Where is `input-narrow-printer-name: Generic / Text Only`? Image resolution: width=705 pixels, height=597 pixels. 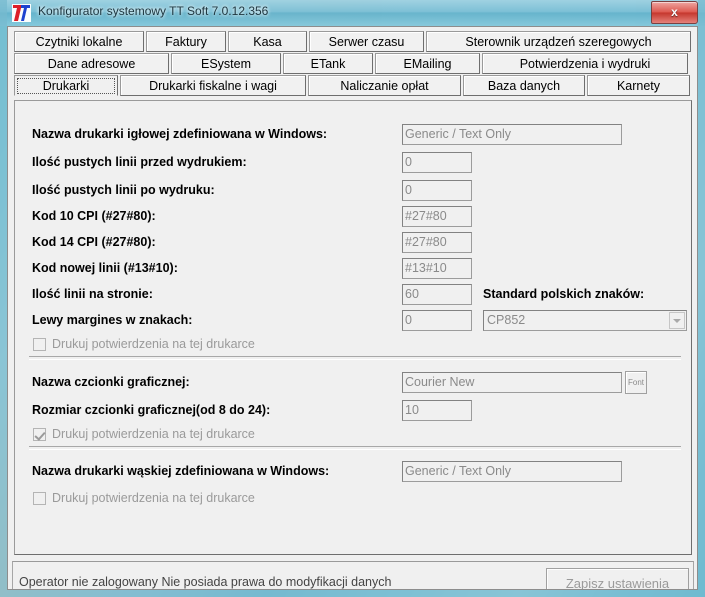 input-narrow-printer-name: Generic / Text Only is located at coordinates (512, 471).